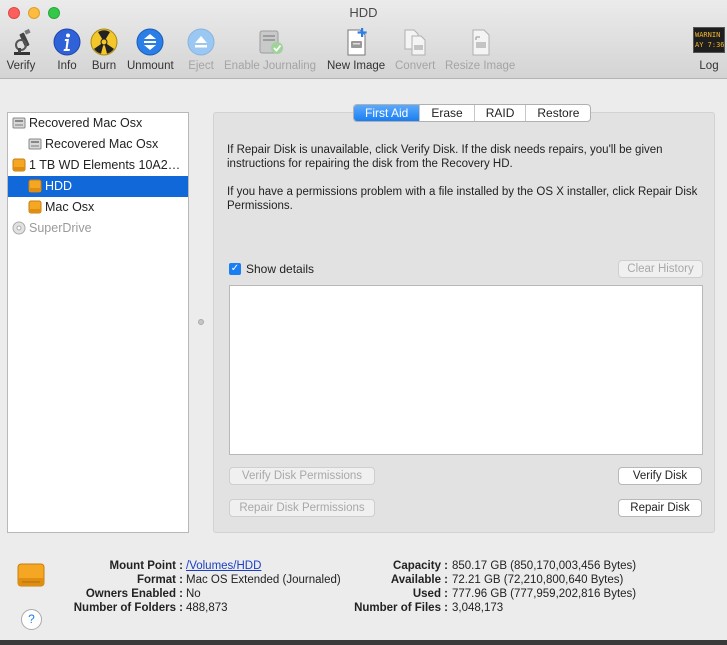 The image size is (727, 645). I want to click on drive-icon, so click(31, 575).